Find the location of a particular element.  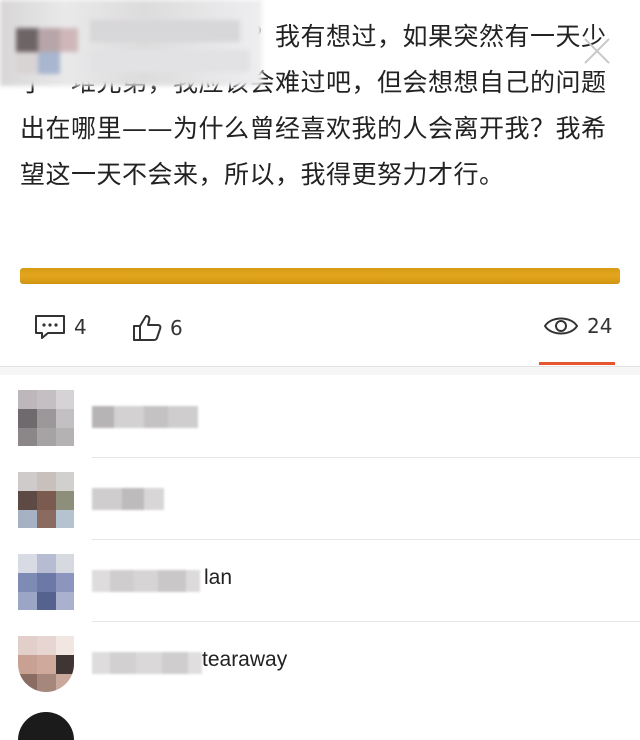

like-count: 6 is located at coordinates (176, 328).